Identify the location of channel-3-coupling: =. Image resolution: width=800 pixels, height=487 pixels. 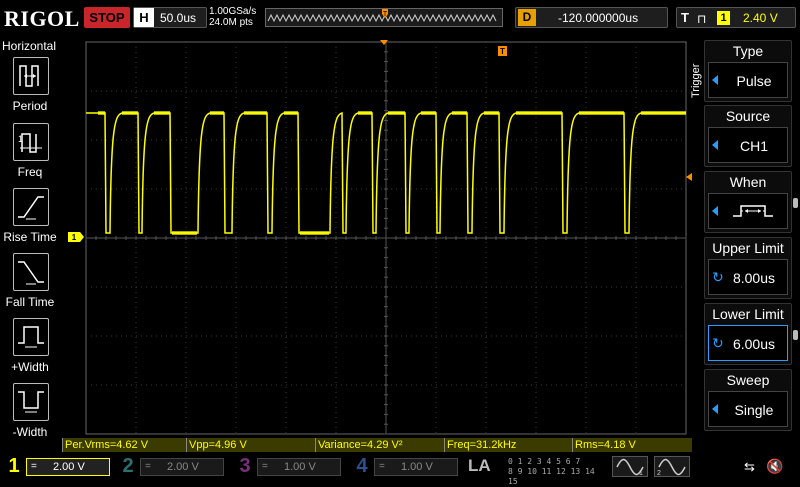
(265, 466).